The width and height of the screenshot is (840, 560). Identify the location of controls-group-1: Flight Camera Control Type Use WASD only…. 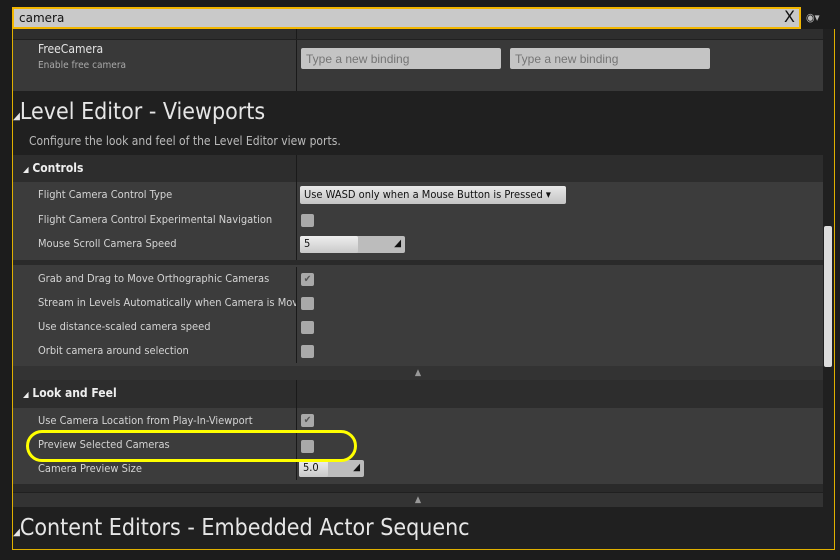
(418, 221).